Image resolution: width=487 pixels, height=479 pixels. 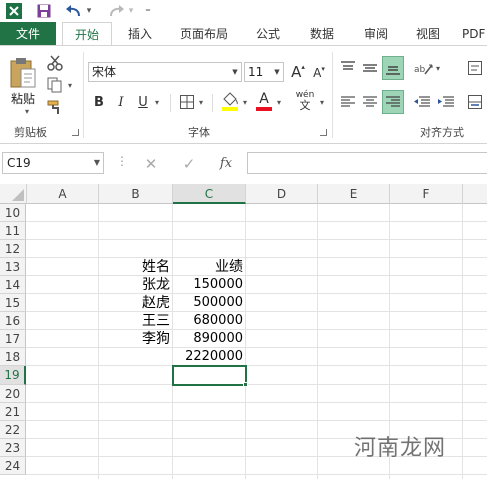 What do you see at coordinates (23, 73) in the screenshot?
I see `paste-icon` at bounding box center [23, 73].